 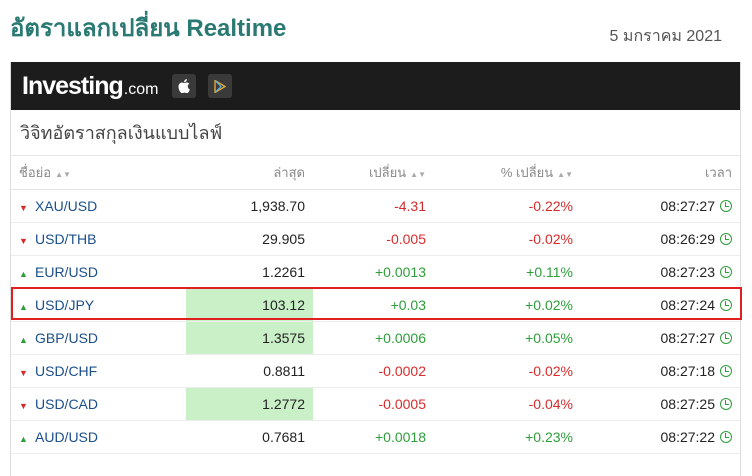 I want to click on time-value: 08:27:25, so click(x=688, y=403).